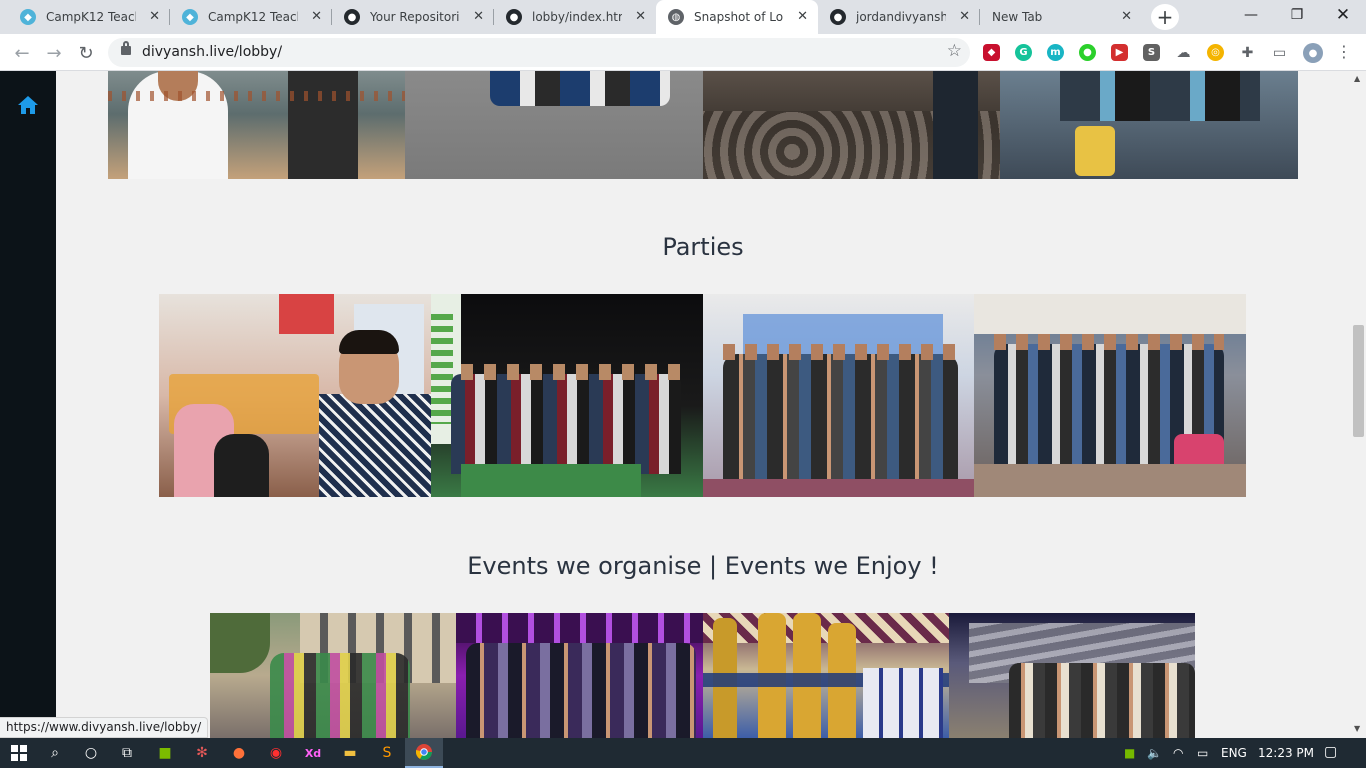 The height and width of the screenshot is (768, 1366). I want to click on scroll-down-icon: ▼, so click(1357, 728).